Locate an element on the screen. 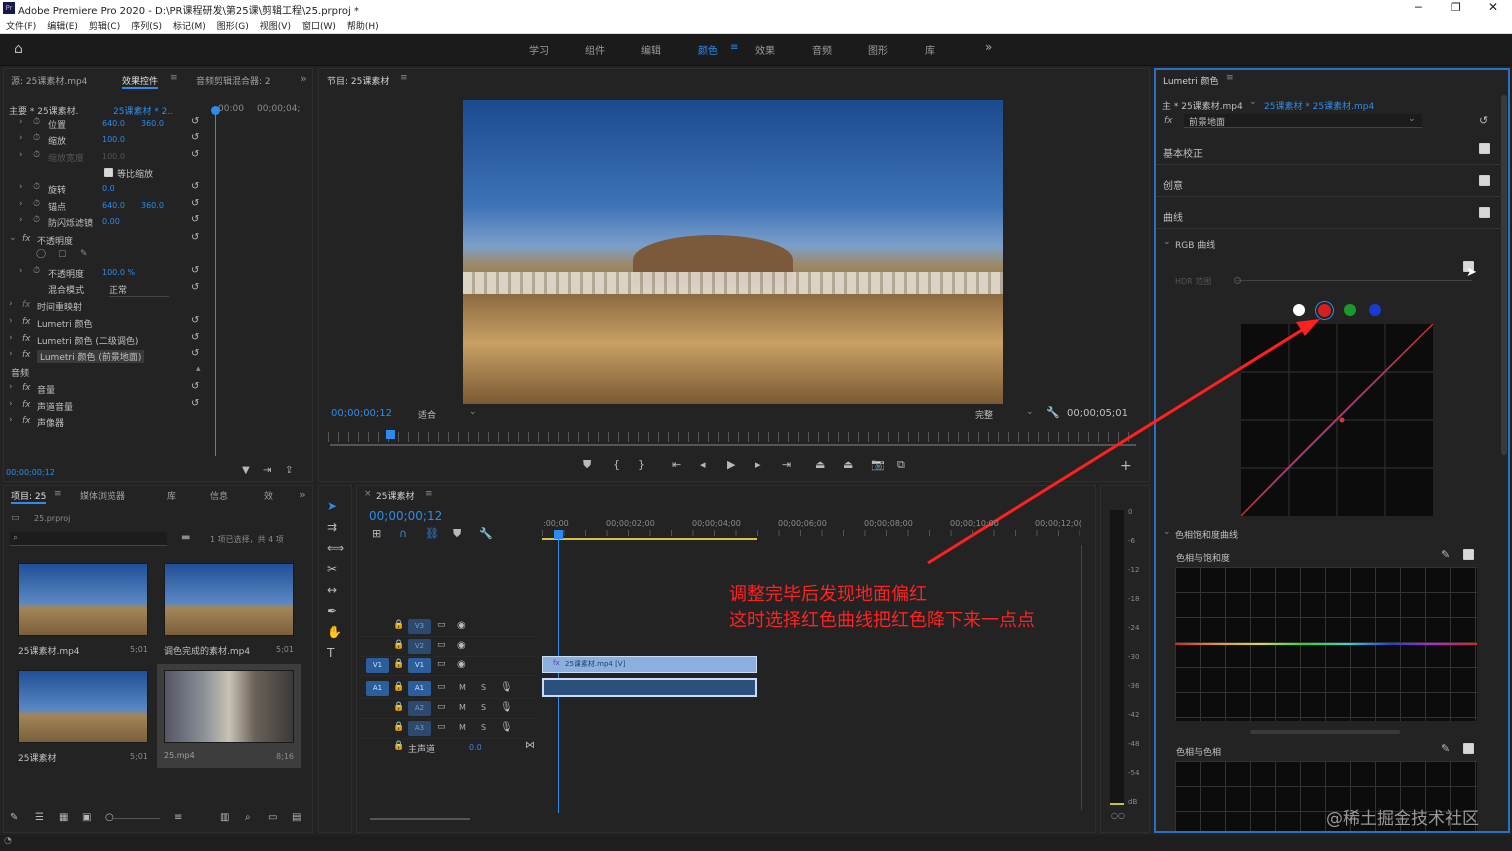  opacity-expand-icon: ⌄ is located at coordinates (13, 238).